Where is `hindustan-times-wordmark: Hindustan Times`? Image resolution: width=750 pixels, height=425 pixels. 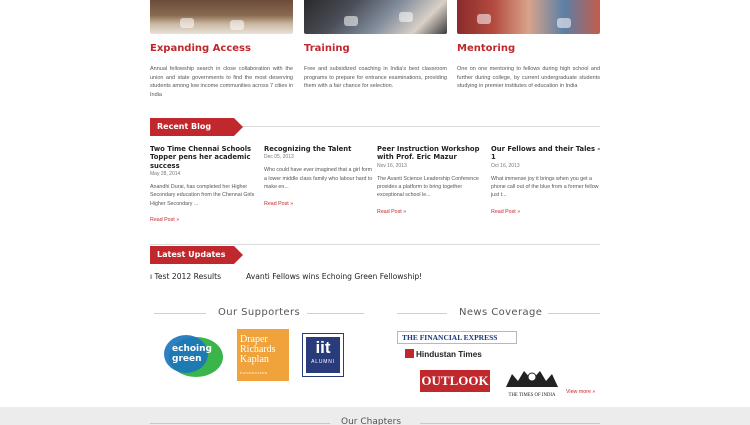
hindustan-times-wordmark: Hindustan Times is located at coordinates (449, 354).